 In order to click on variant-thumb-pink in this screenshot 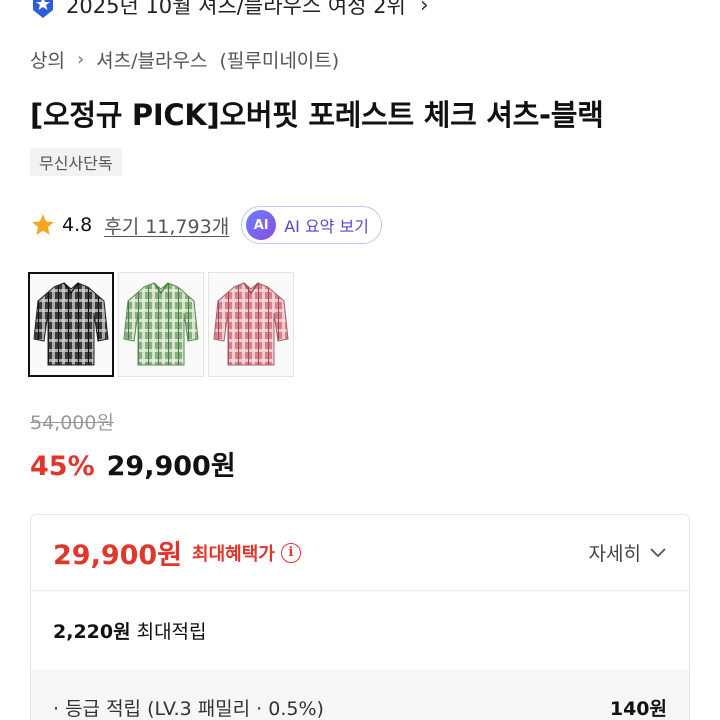, I will do `click(251, 324)`.